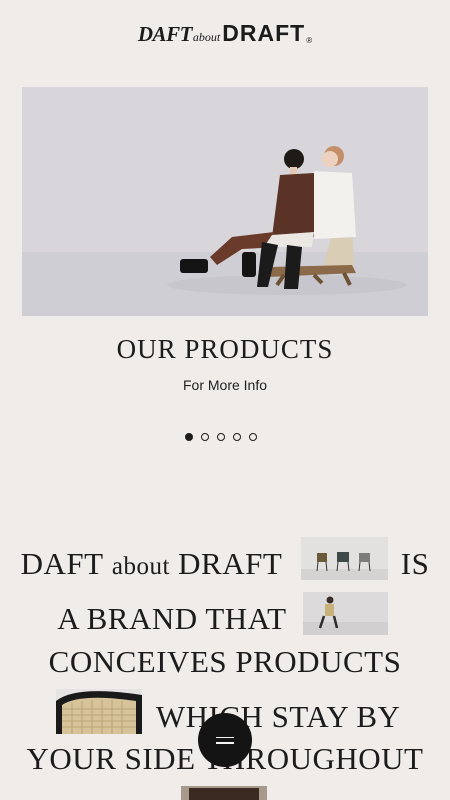 The width and height of the screenshot is (450, 800). I want to click on thumbnail-bottom-partial, so click(224, 793).